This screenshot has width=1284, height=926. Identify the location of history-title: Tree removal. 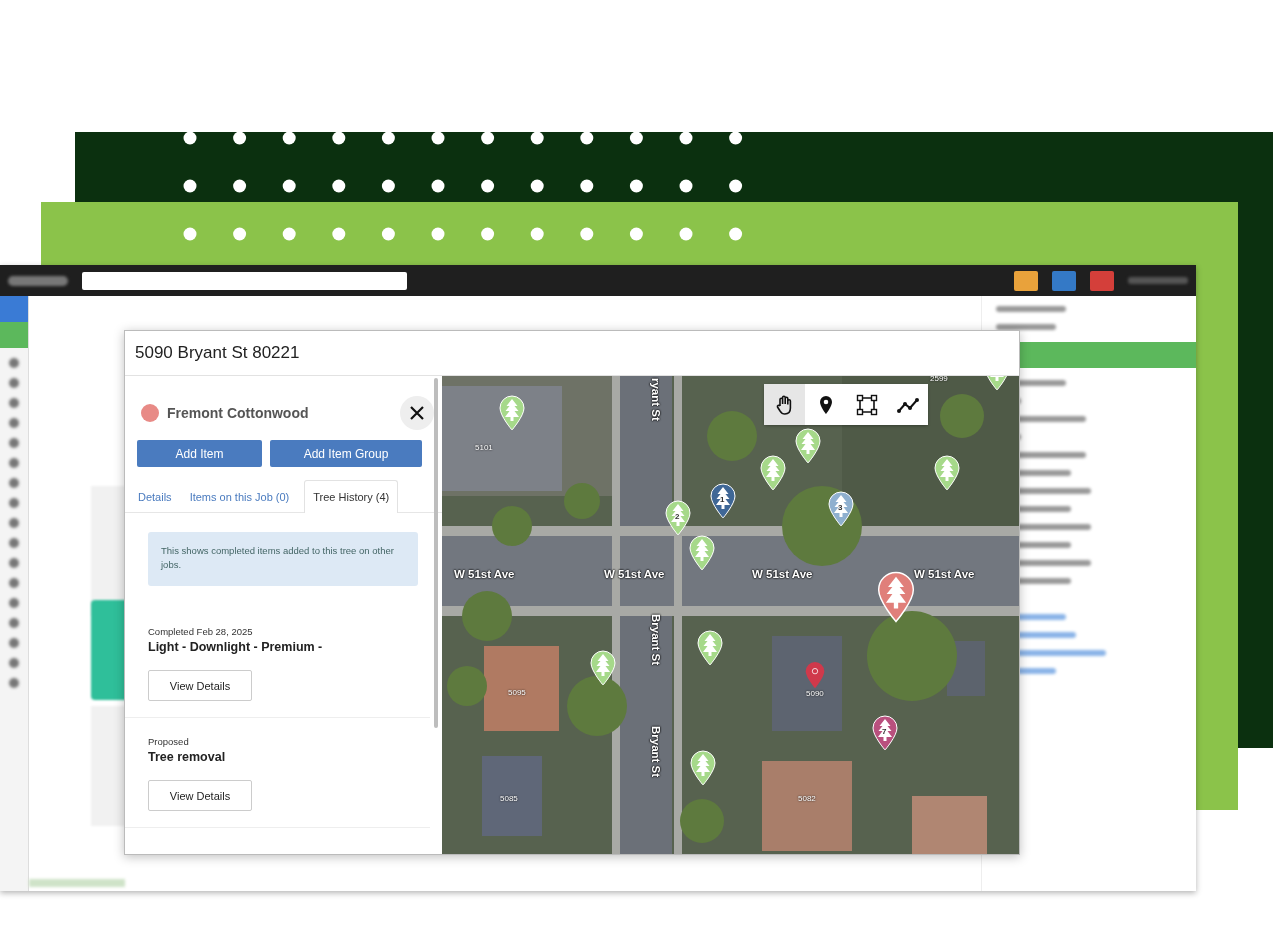
(187, 757).